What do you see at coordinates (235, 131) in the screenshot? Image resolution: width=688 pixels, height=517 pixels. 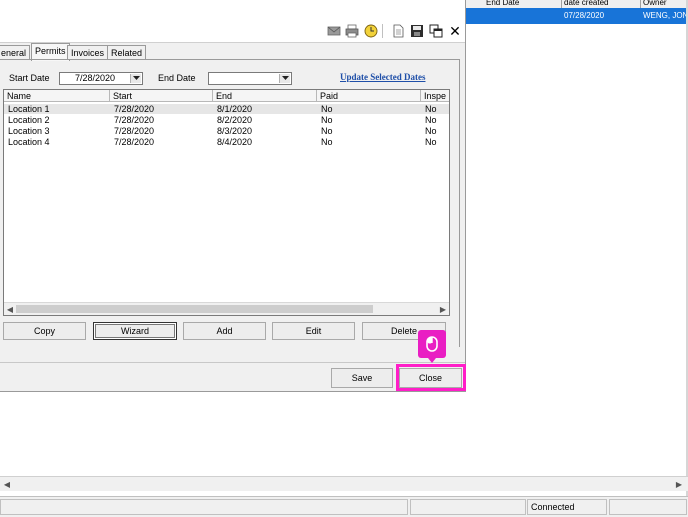 I see `cell-end: 8/3/2020` at bounding box center [235, 131].